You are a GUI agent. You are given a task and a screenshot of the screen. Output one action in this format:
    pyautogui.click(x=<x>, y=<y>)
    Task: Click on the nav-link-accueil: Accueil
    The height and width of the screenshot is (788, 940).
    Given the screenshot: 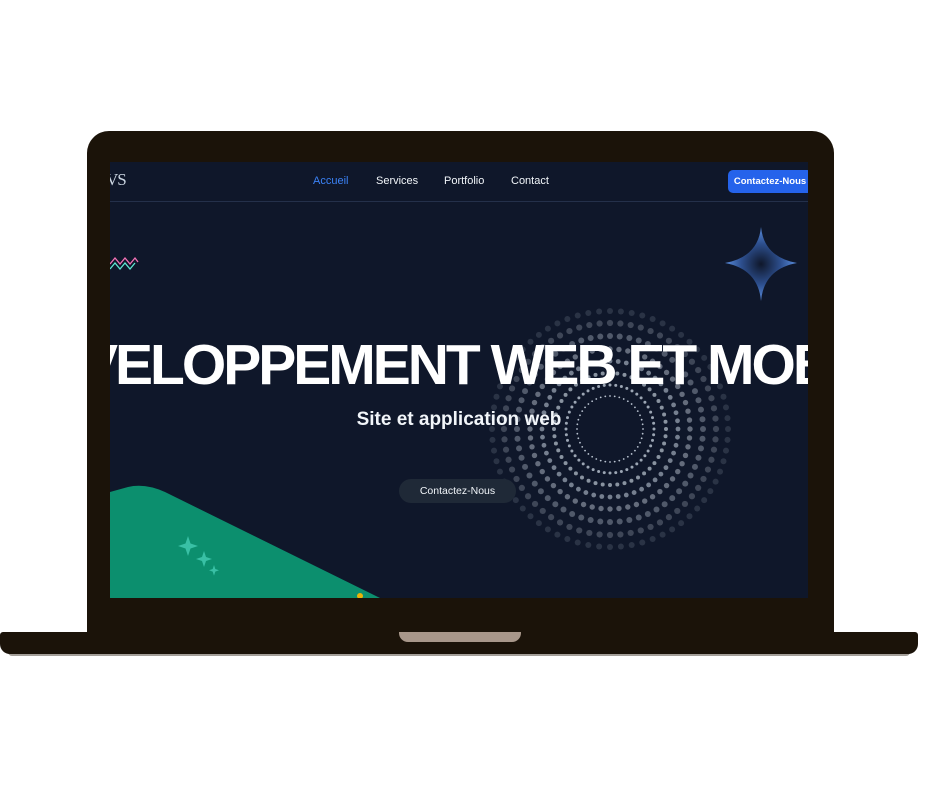 What is the action you would take?
    pyautogui.click(x=330, y=181)
    